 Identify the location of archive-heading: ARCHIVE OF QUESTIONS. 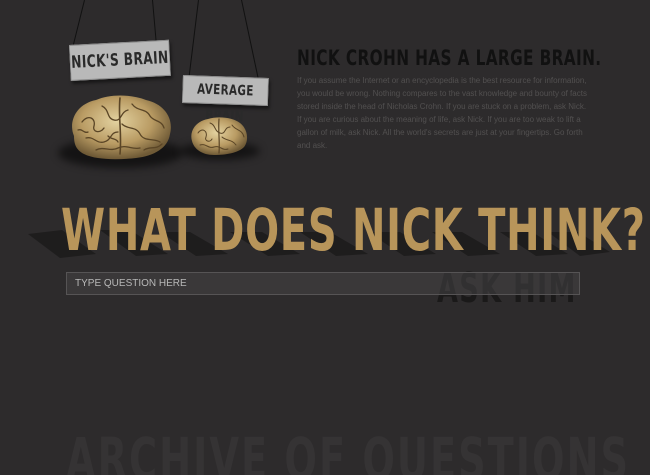
(348, 450).